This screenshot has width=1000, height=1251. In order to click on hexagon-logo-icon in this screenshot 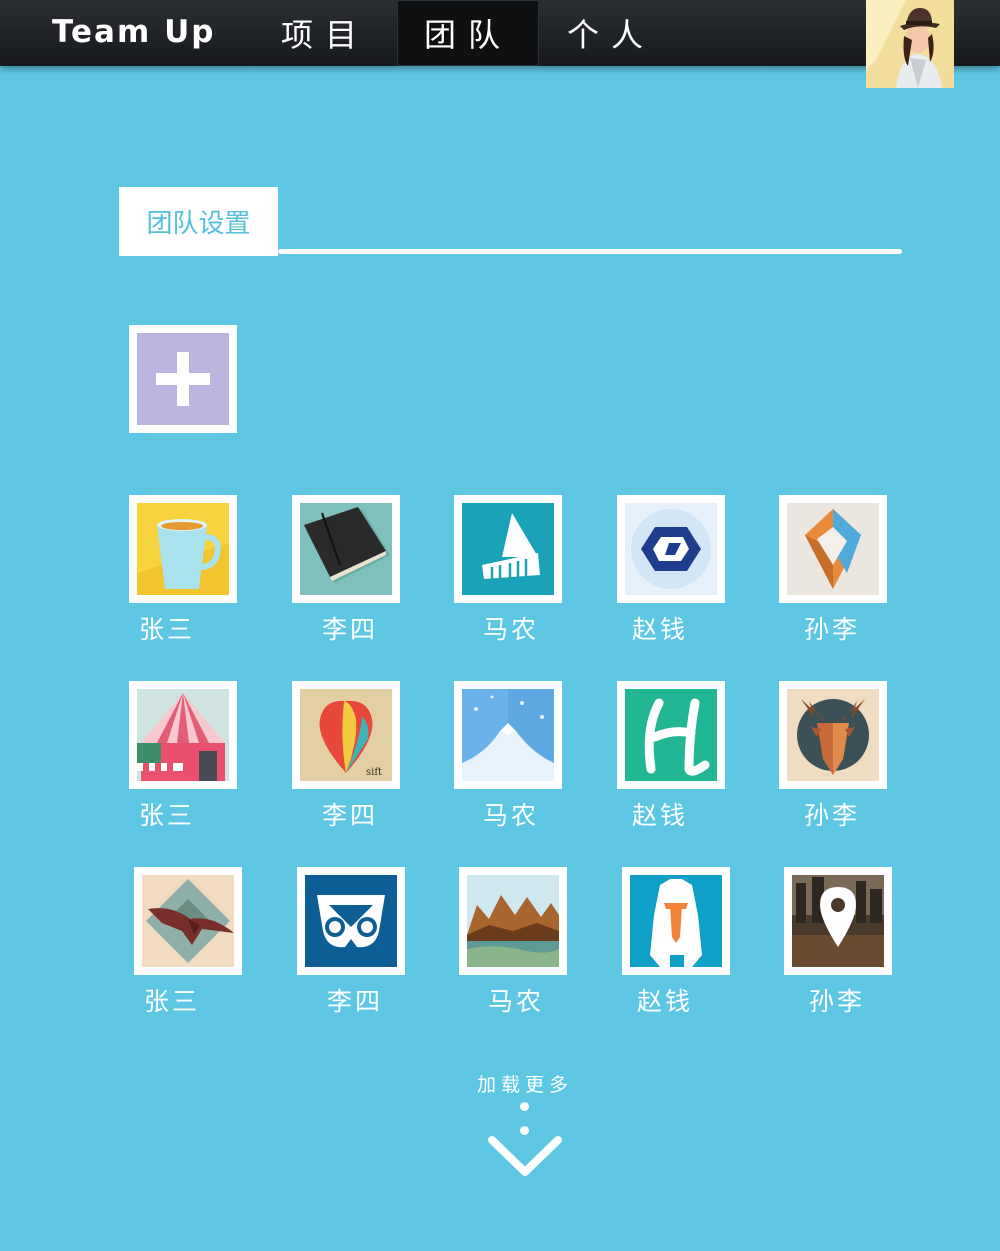, I will do `click(671, 549)`.